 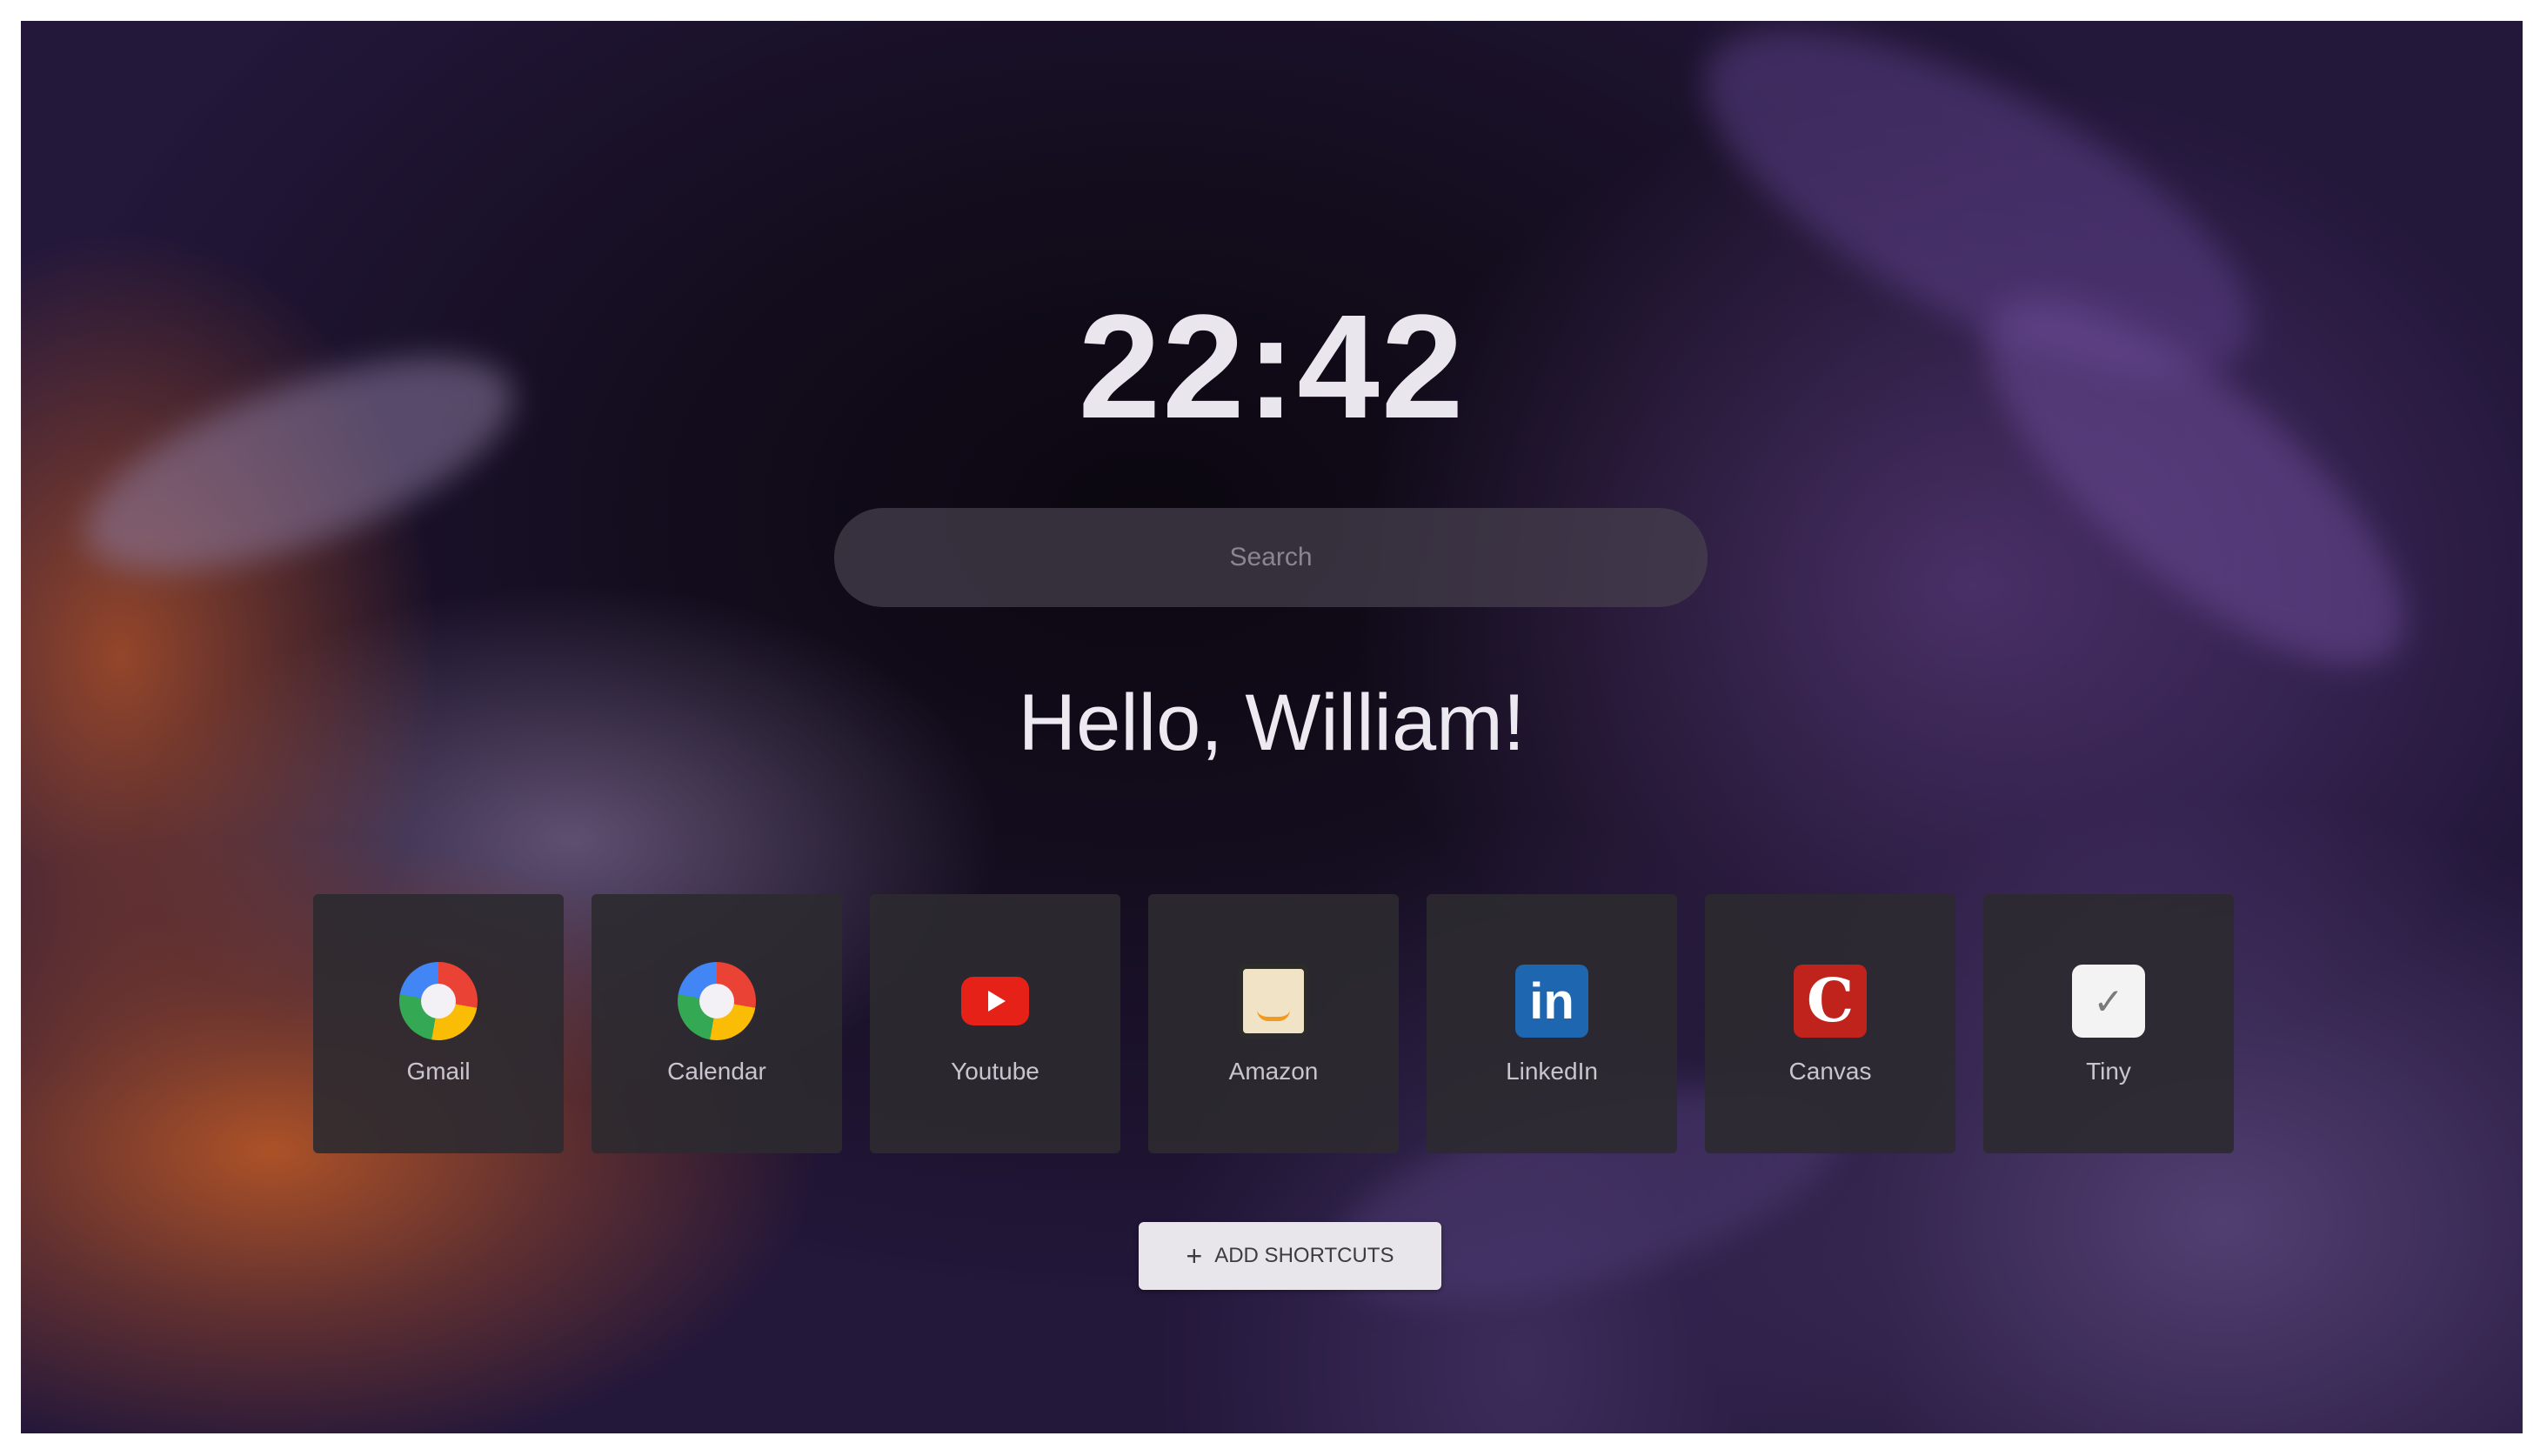 What do you see at coordinates (1552, 1001) in the screenshot?
I see `linkedin-icon: in` at bounding box center [1552, 1001].